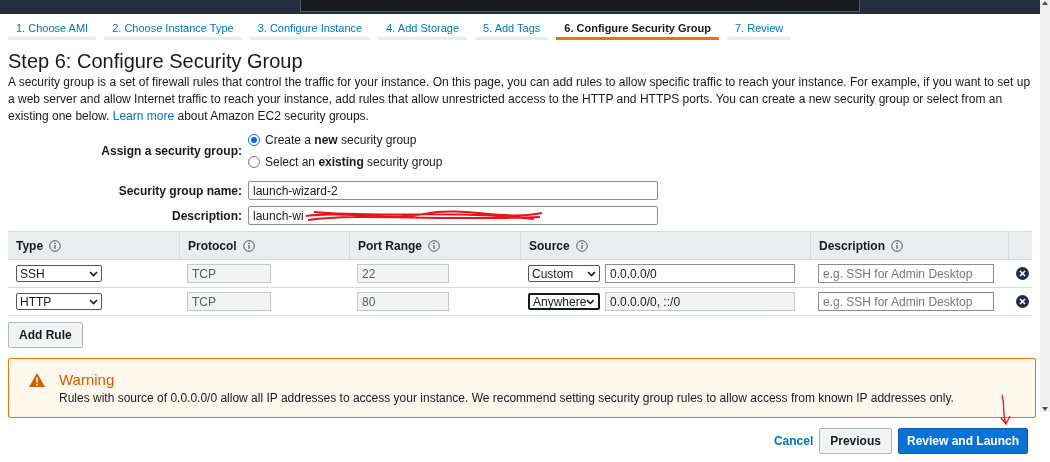  What do you see at coordinates (30, 245) in the screenshot?
I see `column-header: Type` at bounding box center [30, 245].